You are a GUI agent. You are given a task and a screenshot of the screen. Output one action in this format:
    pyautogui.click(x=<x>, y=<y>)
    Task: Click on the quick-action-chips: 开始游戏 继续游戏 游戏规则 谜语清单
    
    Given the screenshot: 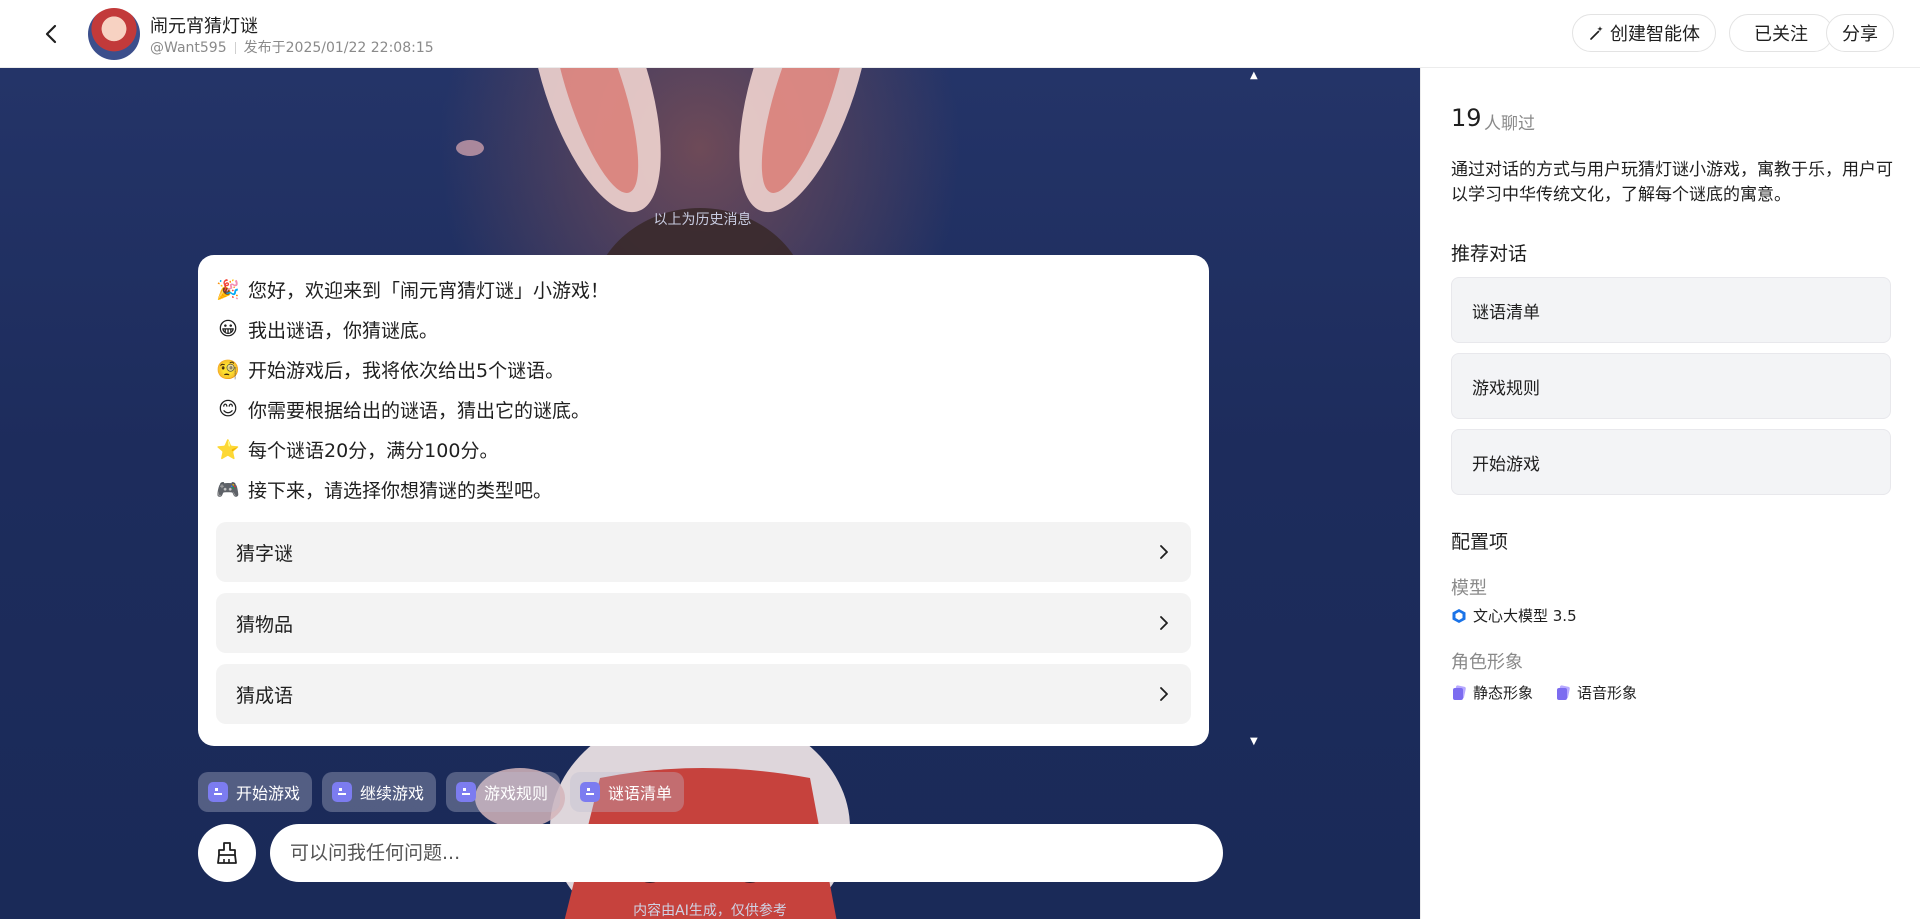 What is the action you would take?
    pyautogui.click(x=441, y=792)
    